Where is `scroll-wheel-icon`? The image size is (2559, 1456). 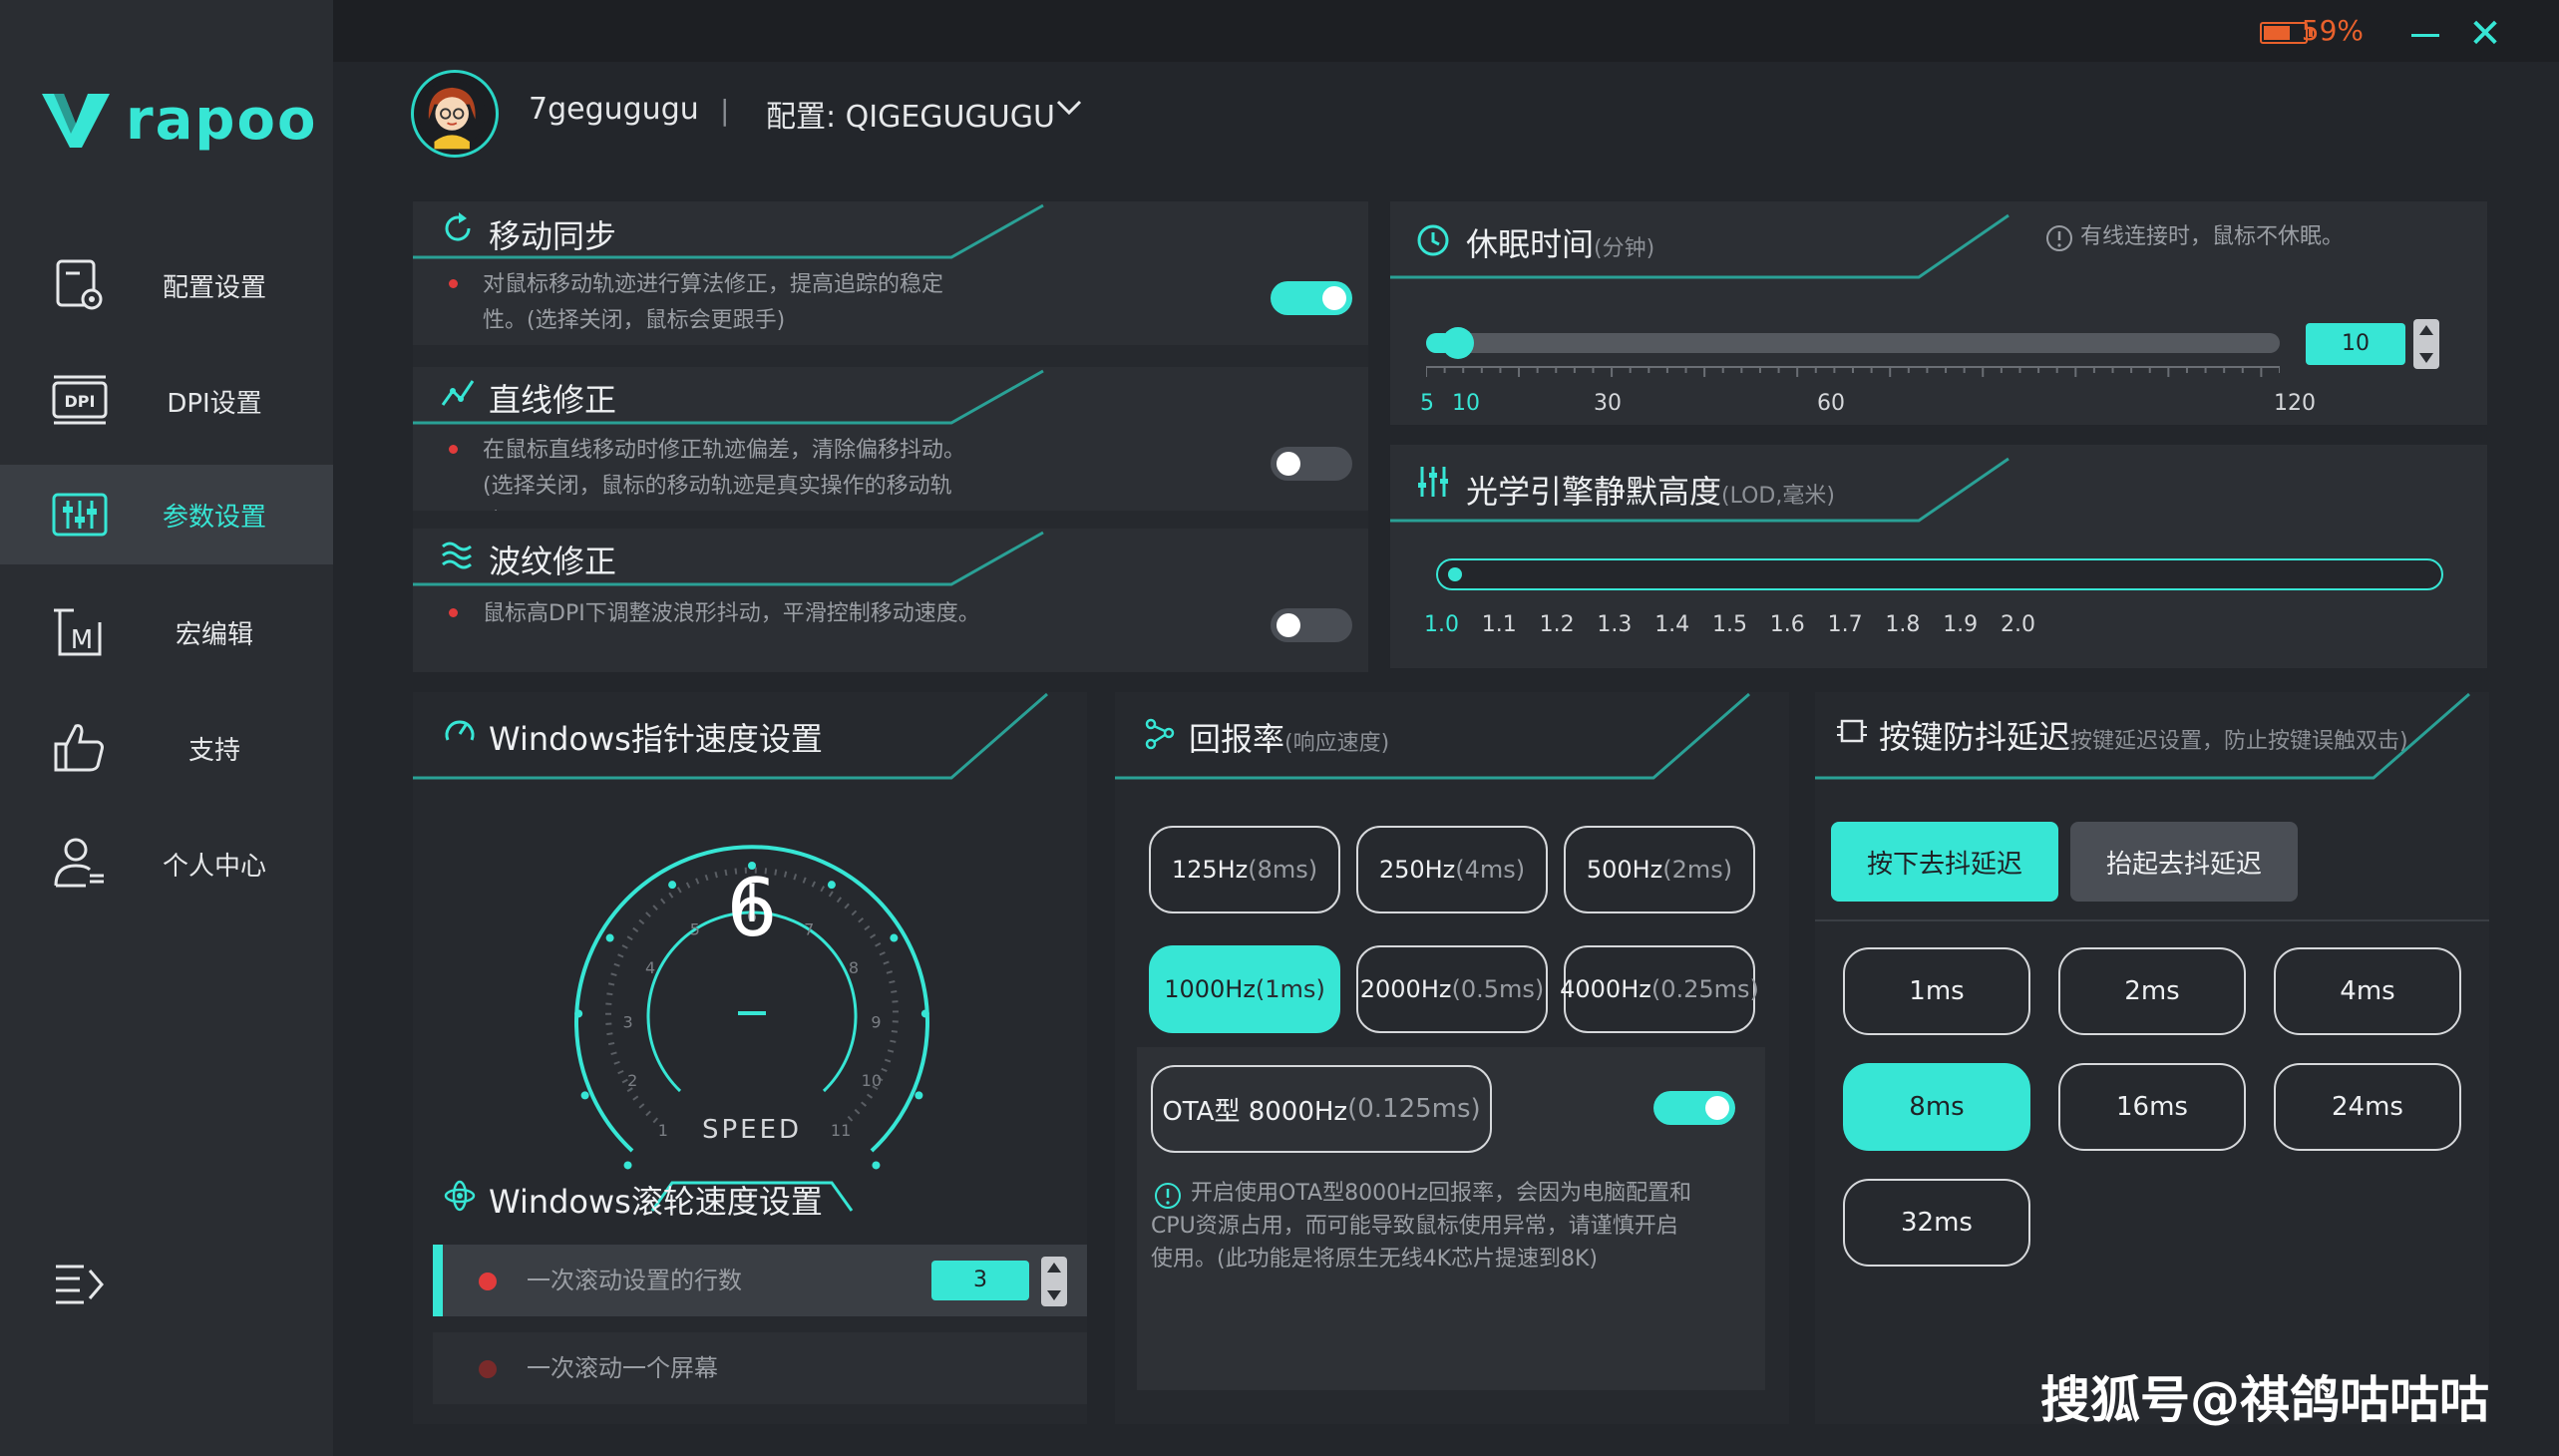
scroll-wheel-icon is located at coordinates (460, 1196).